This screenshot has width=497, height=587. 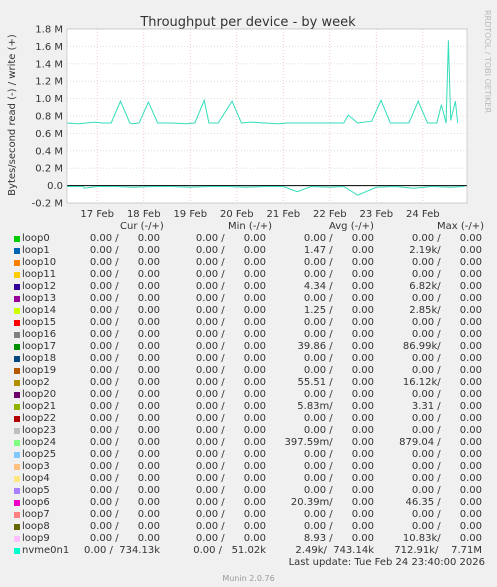 What do you see at coordinates (49, 82) in the screenshot?
I see `y-tick-label: 1.2 M` at bounding box center [49, 82].